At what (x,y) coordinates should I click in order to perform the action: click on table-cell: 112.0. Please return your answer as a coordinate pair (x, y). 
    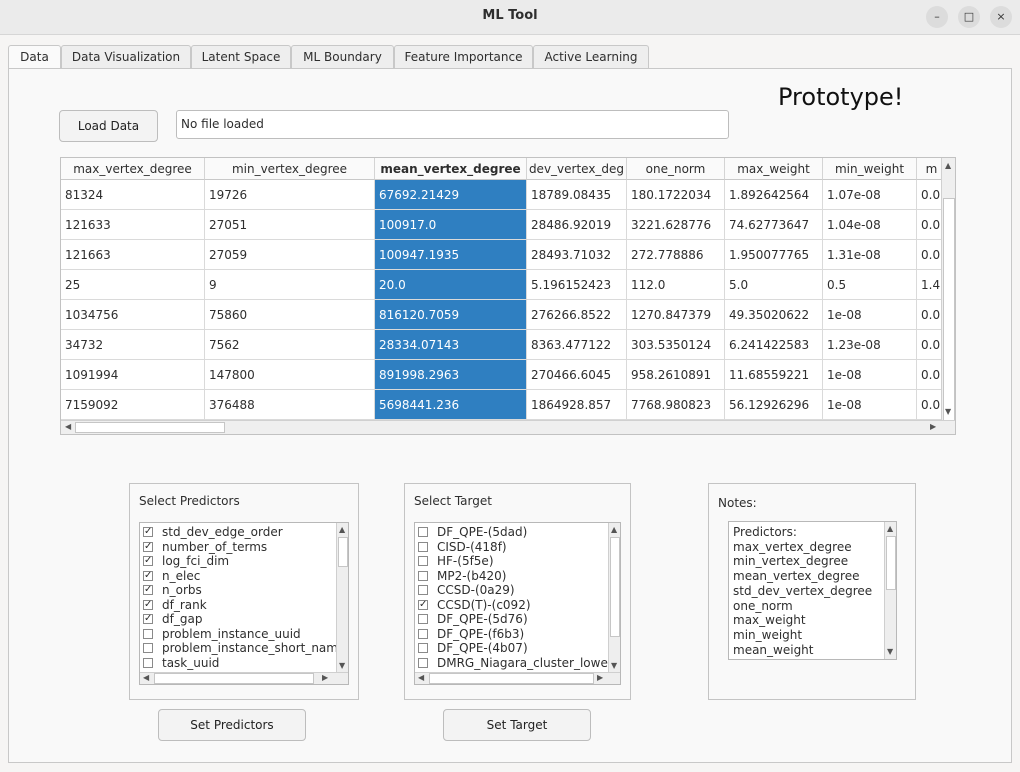
    Looking at the image, I should click on (676, 285).